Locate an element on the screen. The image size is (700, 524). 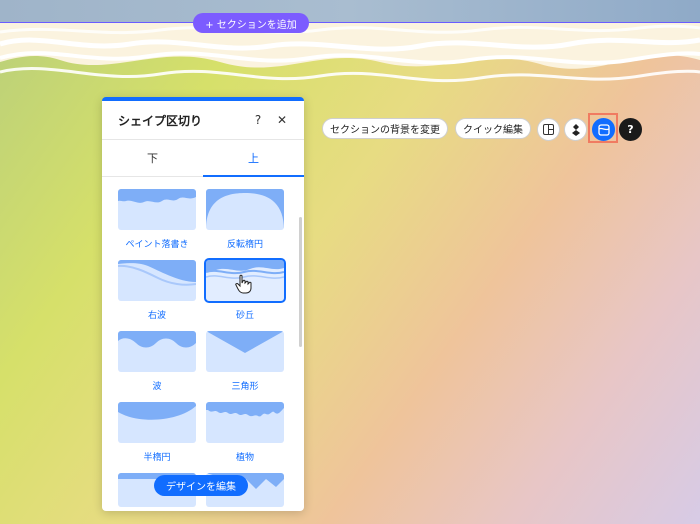
edit-design-button: デザインを編集 is located at coordinates (201, 485).